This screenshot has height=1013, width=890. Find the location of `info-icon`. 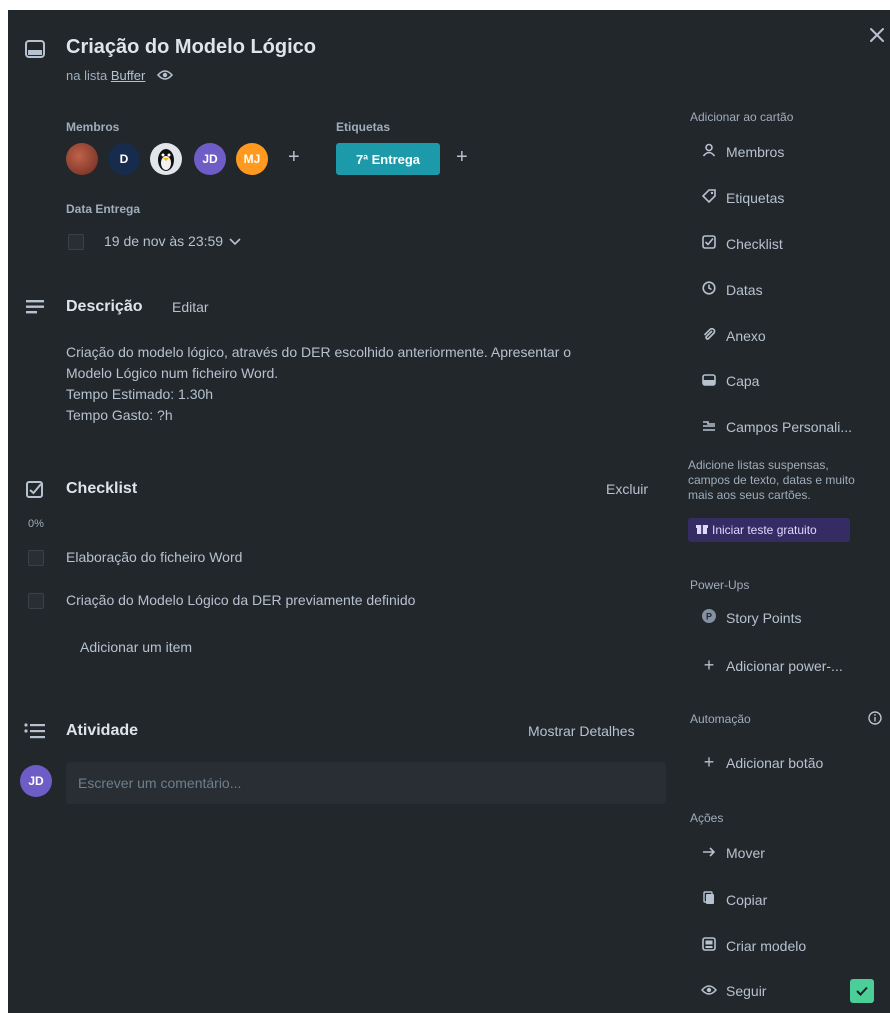

info-icon is located at coordinates (875, 720).